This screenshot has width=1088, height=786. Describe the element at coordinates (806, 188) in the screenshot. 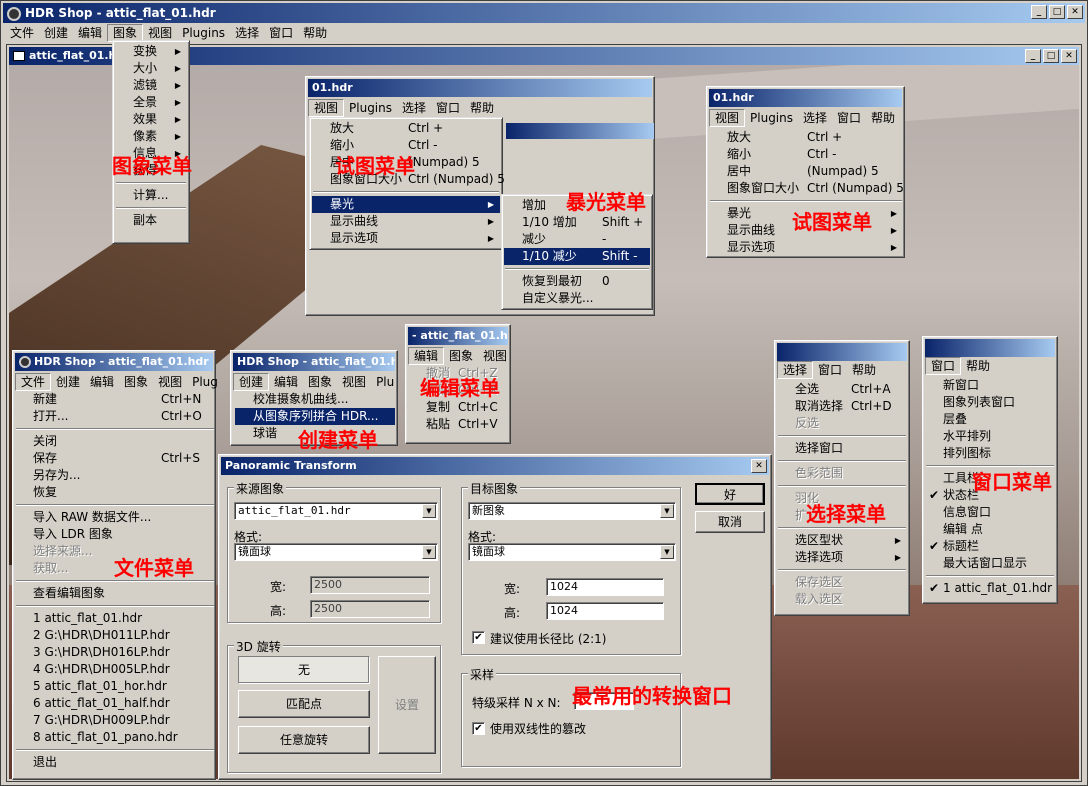

I see `view-menu-window-size: 图象窗口大小 Ctrl (Numpad) 5` at that location.